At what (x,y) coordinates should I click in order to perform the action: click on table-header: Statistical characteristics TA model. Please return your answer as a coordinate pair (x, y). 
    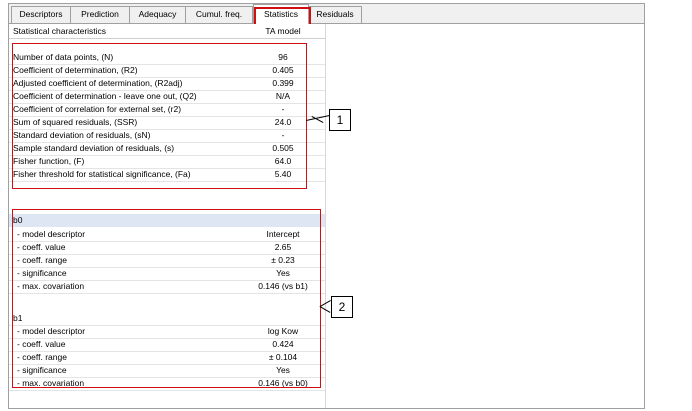
    Looking at the image, I should click on (167, 31).